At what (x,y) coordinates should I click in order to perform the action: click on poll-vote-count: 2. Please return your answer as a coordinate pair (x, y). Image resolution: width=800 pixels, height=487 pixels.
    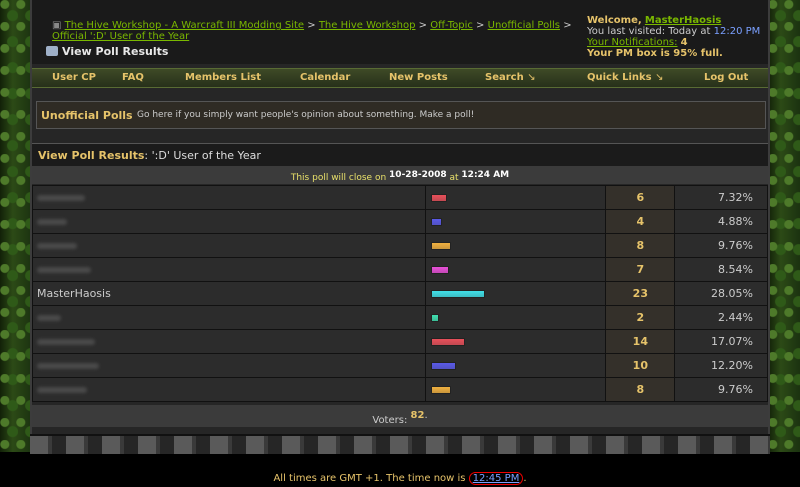
    Looking at the image, I should click on (640, 317).